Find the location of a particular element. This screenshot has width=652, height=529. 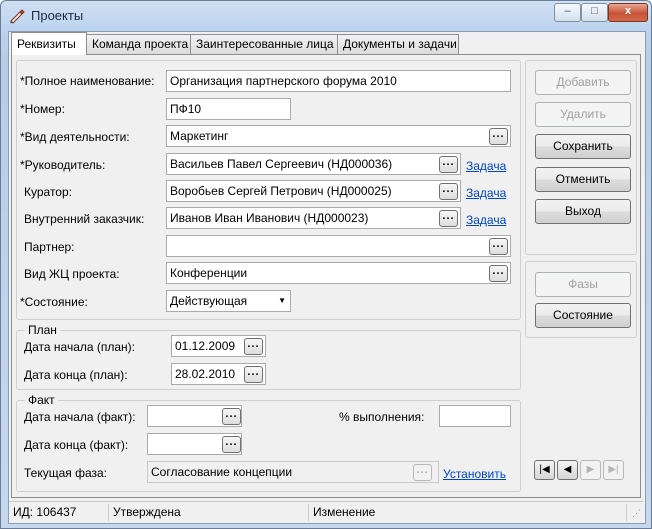

activity-label: *Вид деятельности: is located at coordinates (75, 137).